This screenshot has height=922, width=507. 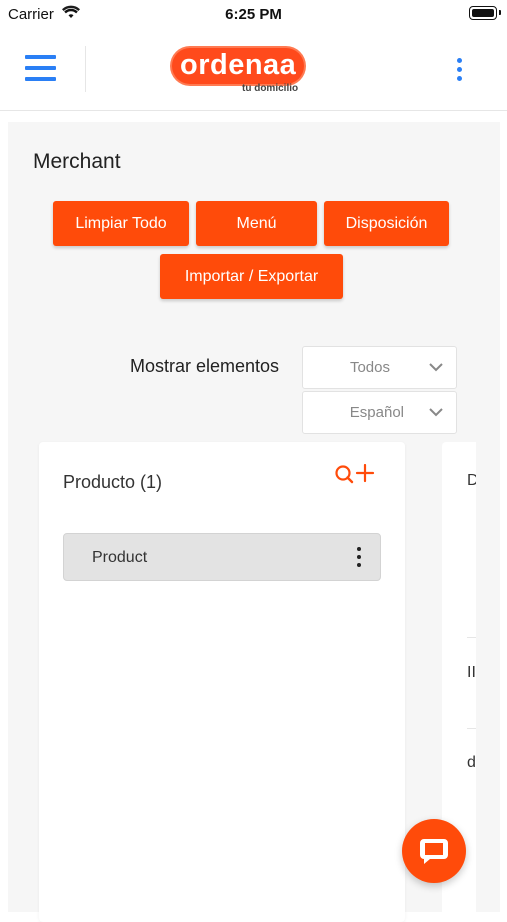 I want to click on show-items-label: Mostrar elementos, so click(x=205, y=366).